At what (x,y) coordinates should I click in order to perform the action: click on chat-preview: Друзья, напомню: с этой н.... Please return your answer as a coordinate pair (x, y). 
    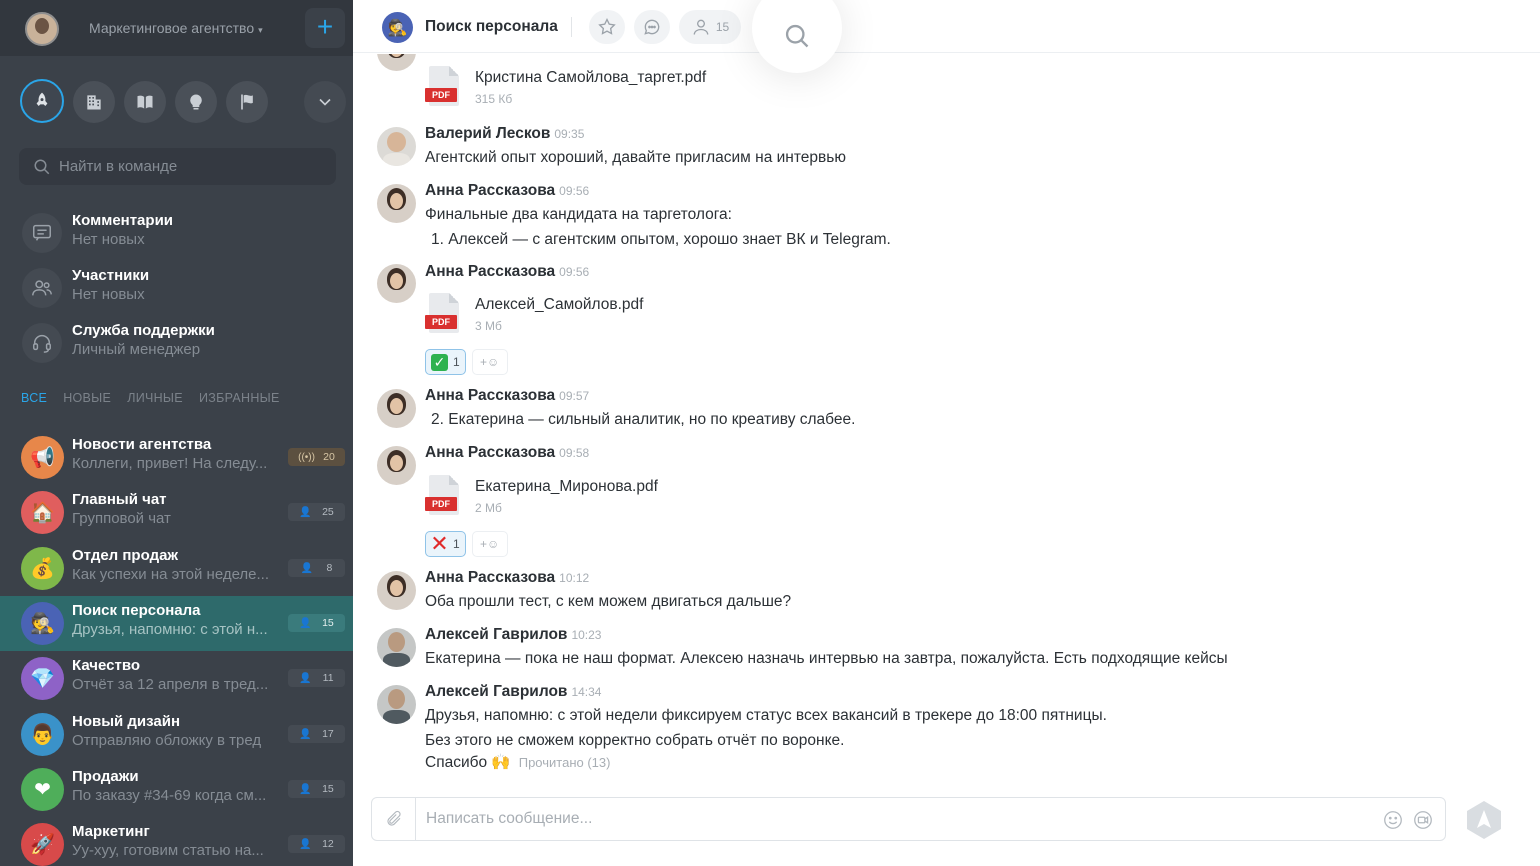
    Looking at the image, I should click on (170, 629).